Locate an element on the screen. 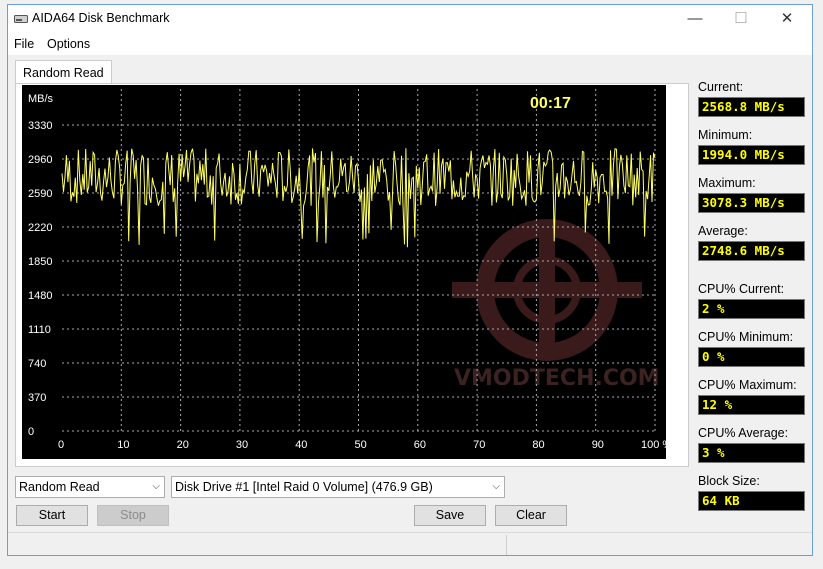 This screenshot has width=823, height=569. maximum-label: Maximum: is located at coordinates (727, 183).